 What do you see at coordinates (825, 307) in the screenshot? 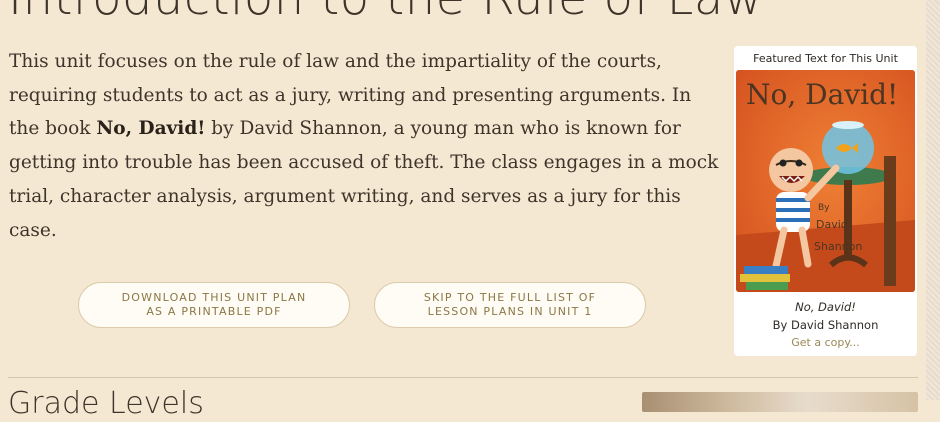
I see `book-title: No, David!` at bounding box center [825, 307].